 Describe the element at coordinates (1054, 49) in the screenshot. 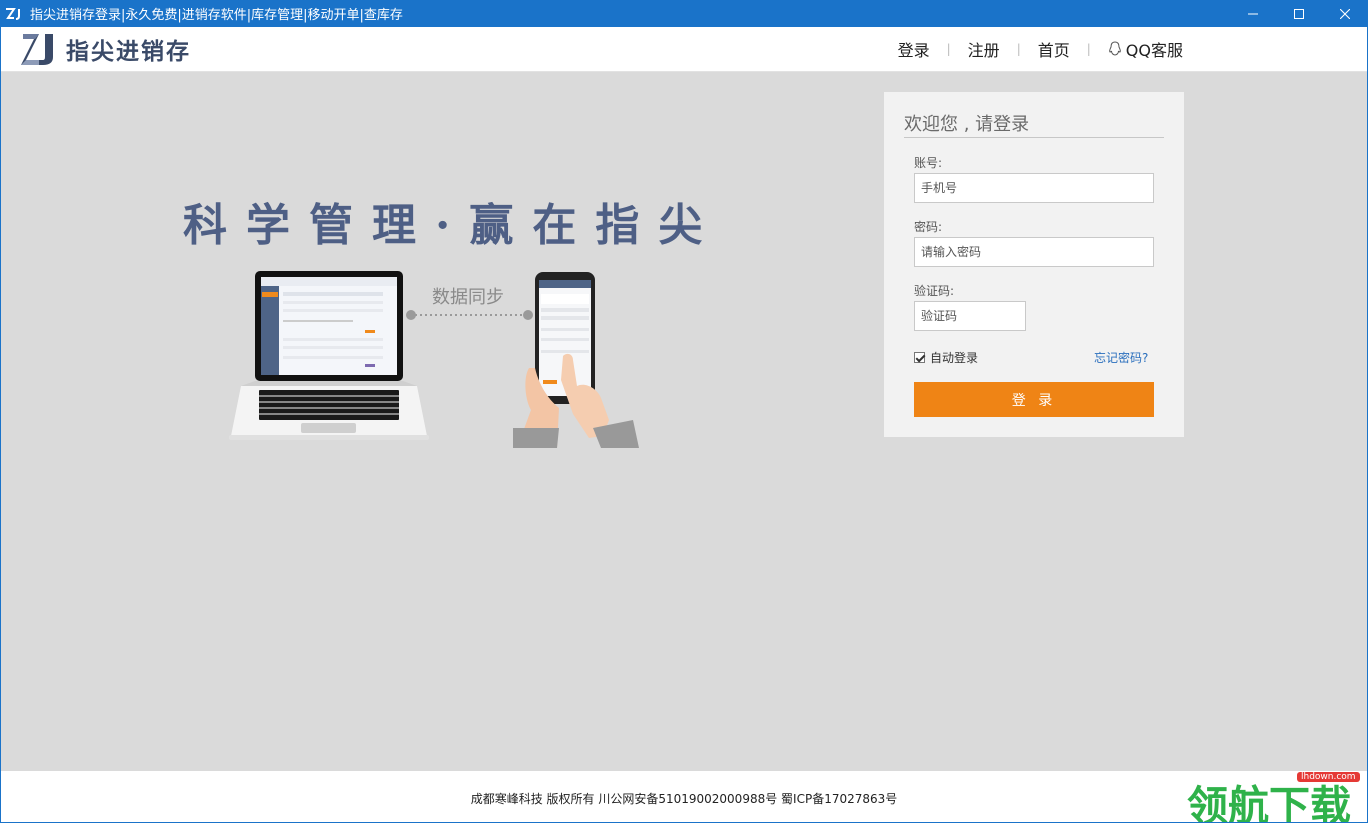

I see `nav-home-link: 首页` at that location.